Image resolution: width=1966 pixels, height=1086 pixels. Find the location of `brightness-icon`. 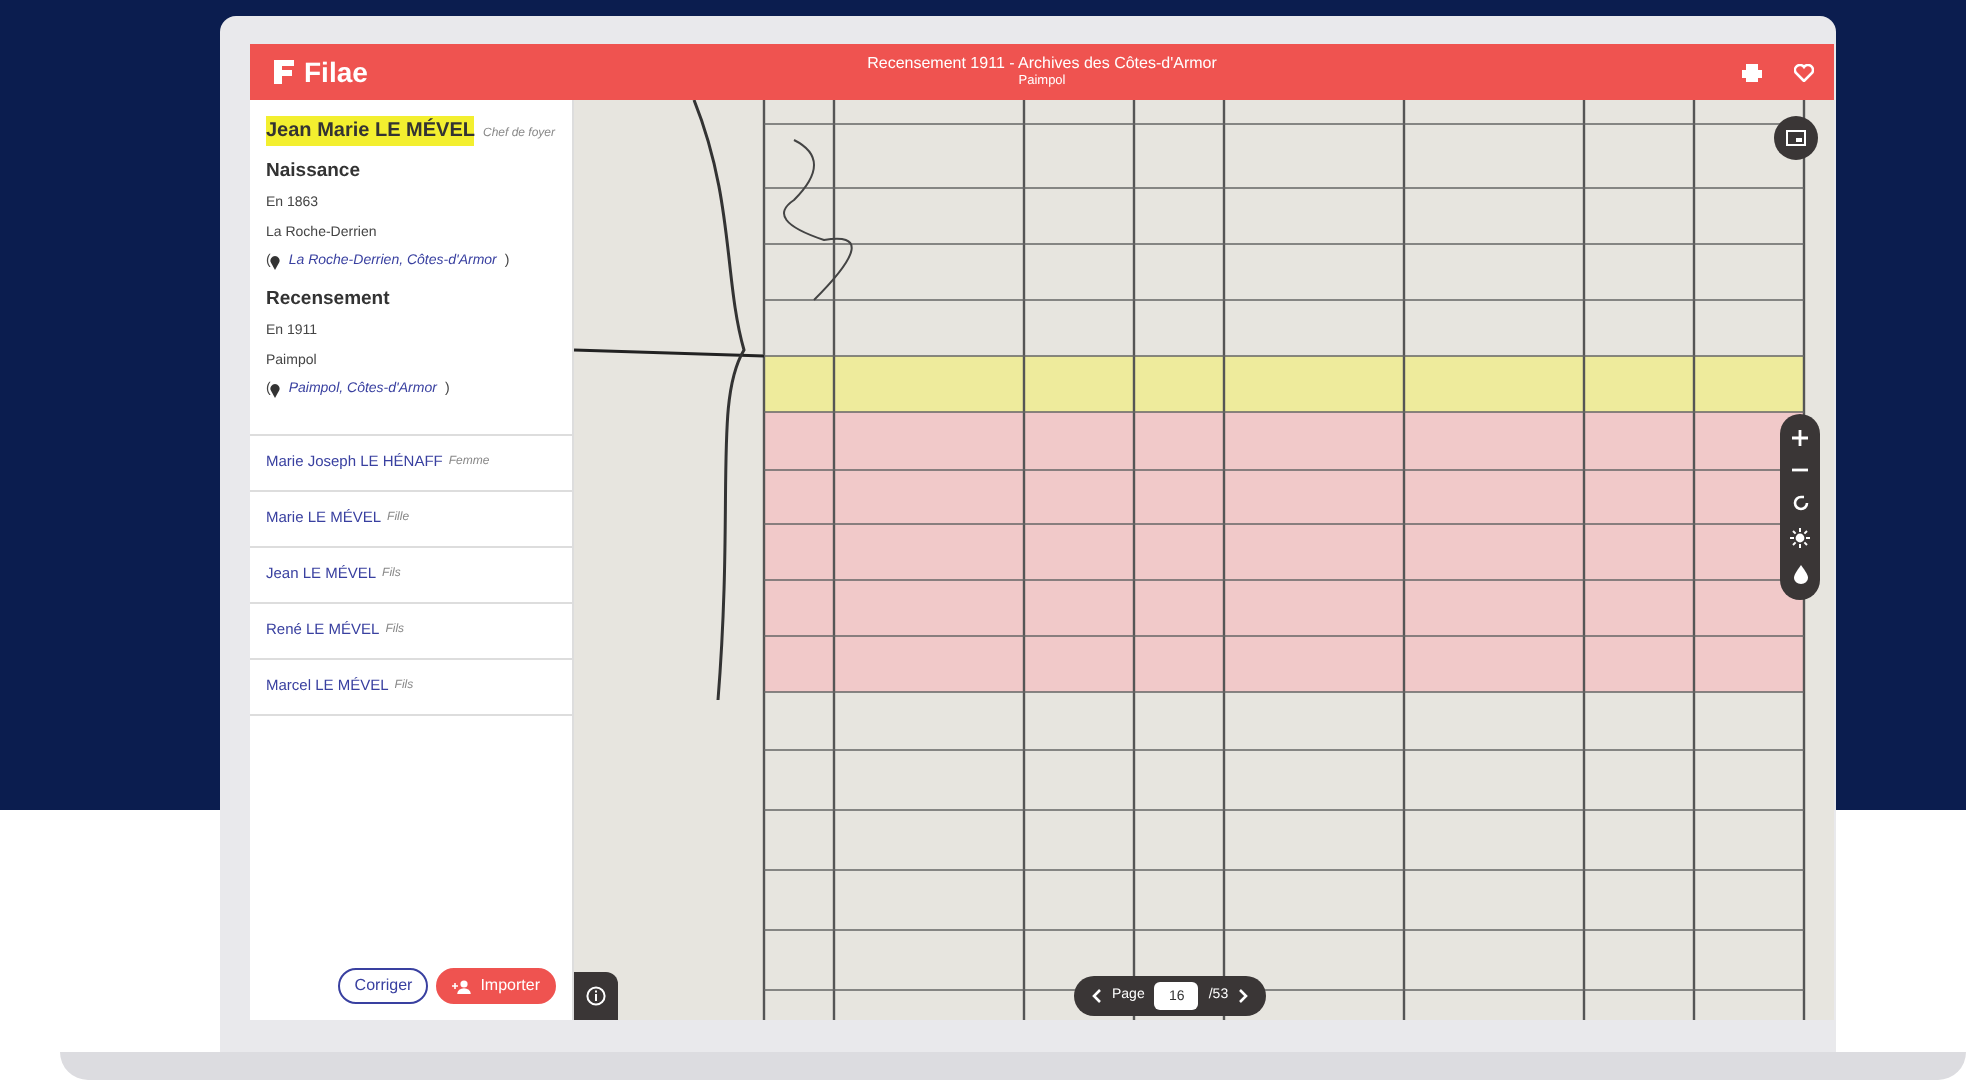

brightness-icon is located at coordinates (1800, 538).